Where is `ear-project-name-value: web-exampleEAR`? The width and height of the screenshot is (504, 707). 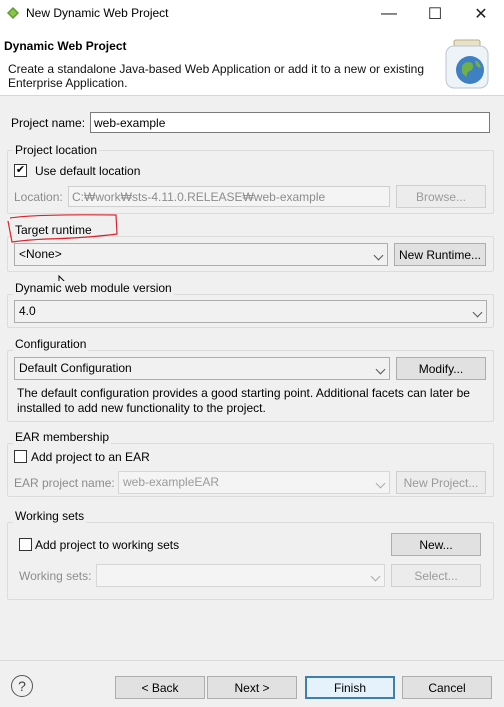
ear-project-name-value: web-exampleEAR is located at coordinates (171, 482).